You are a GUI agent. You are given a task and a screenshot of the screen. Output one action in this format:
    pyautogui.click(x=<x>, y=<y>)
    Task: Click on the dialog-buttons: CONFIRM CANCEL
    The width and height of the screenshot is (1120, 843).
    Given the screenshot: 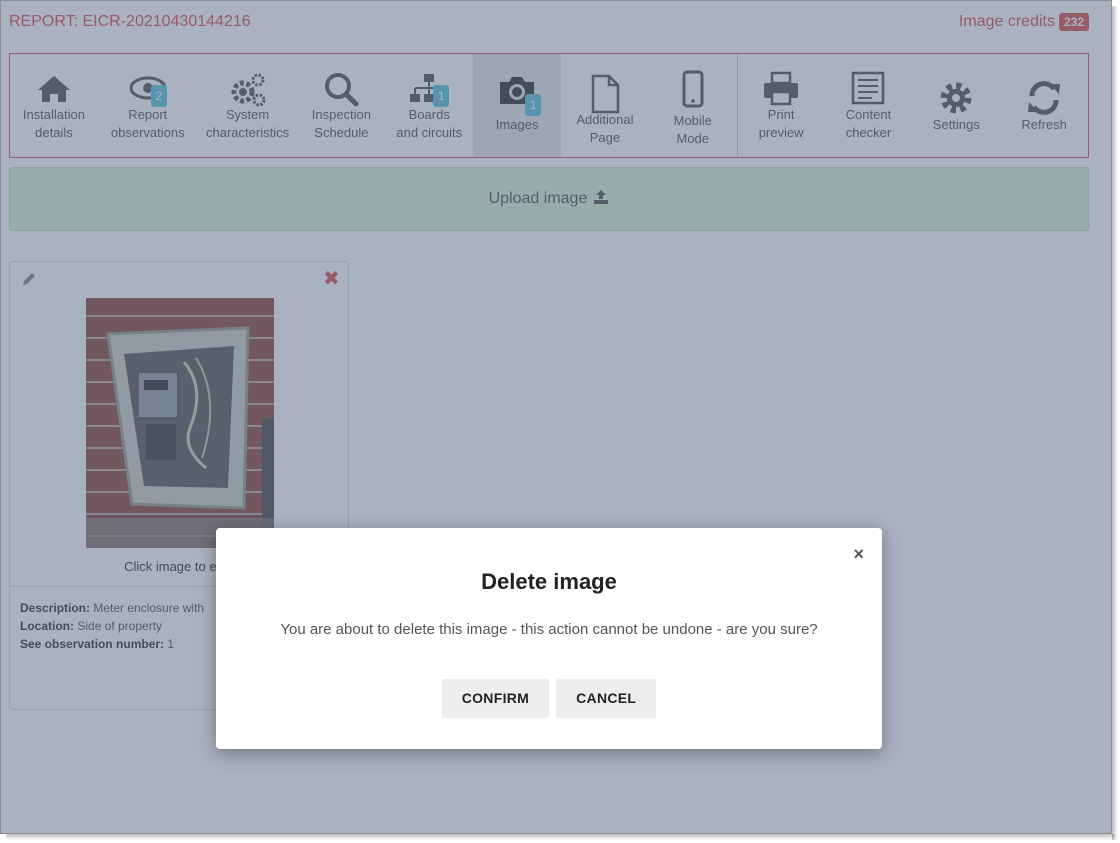 What is the action you would take?
    pyautogui.click(x=549, y=698)
    